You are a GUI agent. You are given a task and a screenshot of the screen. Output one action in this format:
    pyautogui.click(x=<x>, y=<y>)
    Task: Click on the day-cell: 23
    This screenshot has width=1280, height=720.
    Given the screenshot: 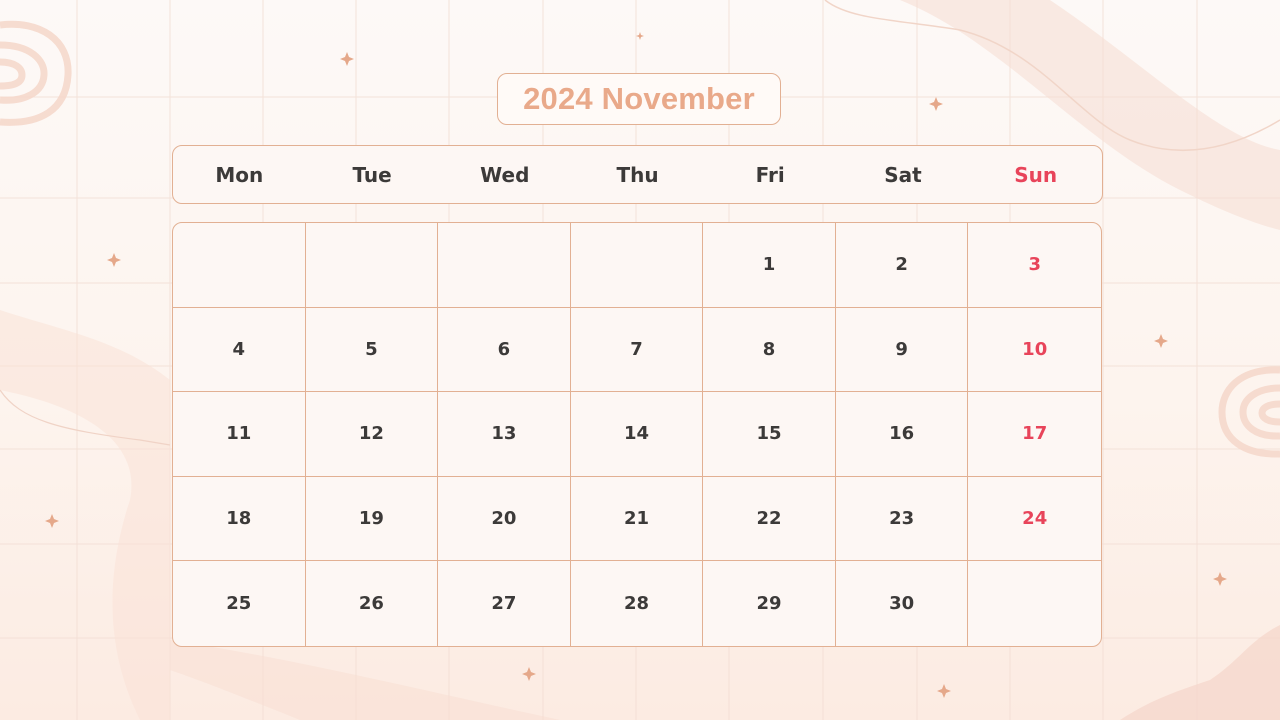 What is the action you would take?
    pyautogui.click(x=902, y=519)
    